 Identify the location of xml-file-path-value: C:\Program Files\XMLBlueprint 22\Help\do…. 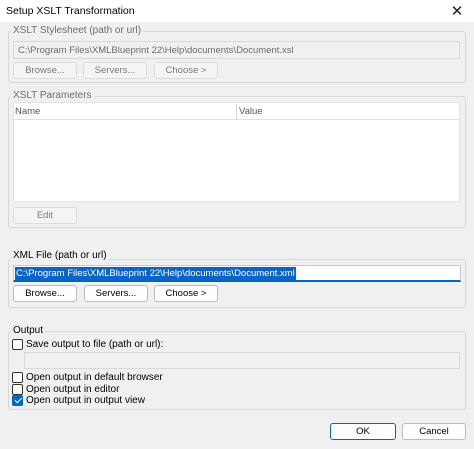
(155, 273).